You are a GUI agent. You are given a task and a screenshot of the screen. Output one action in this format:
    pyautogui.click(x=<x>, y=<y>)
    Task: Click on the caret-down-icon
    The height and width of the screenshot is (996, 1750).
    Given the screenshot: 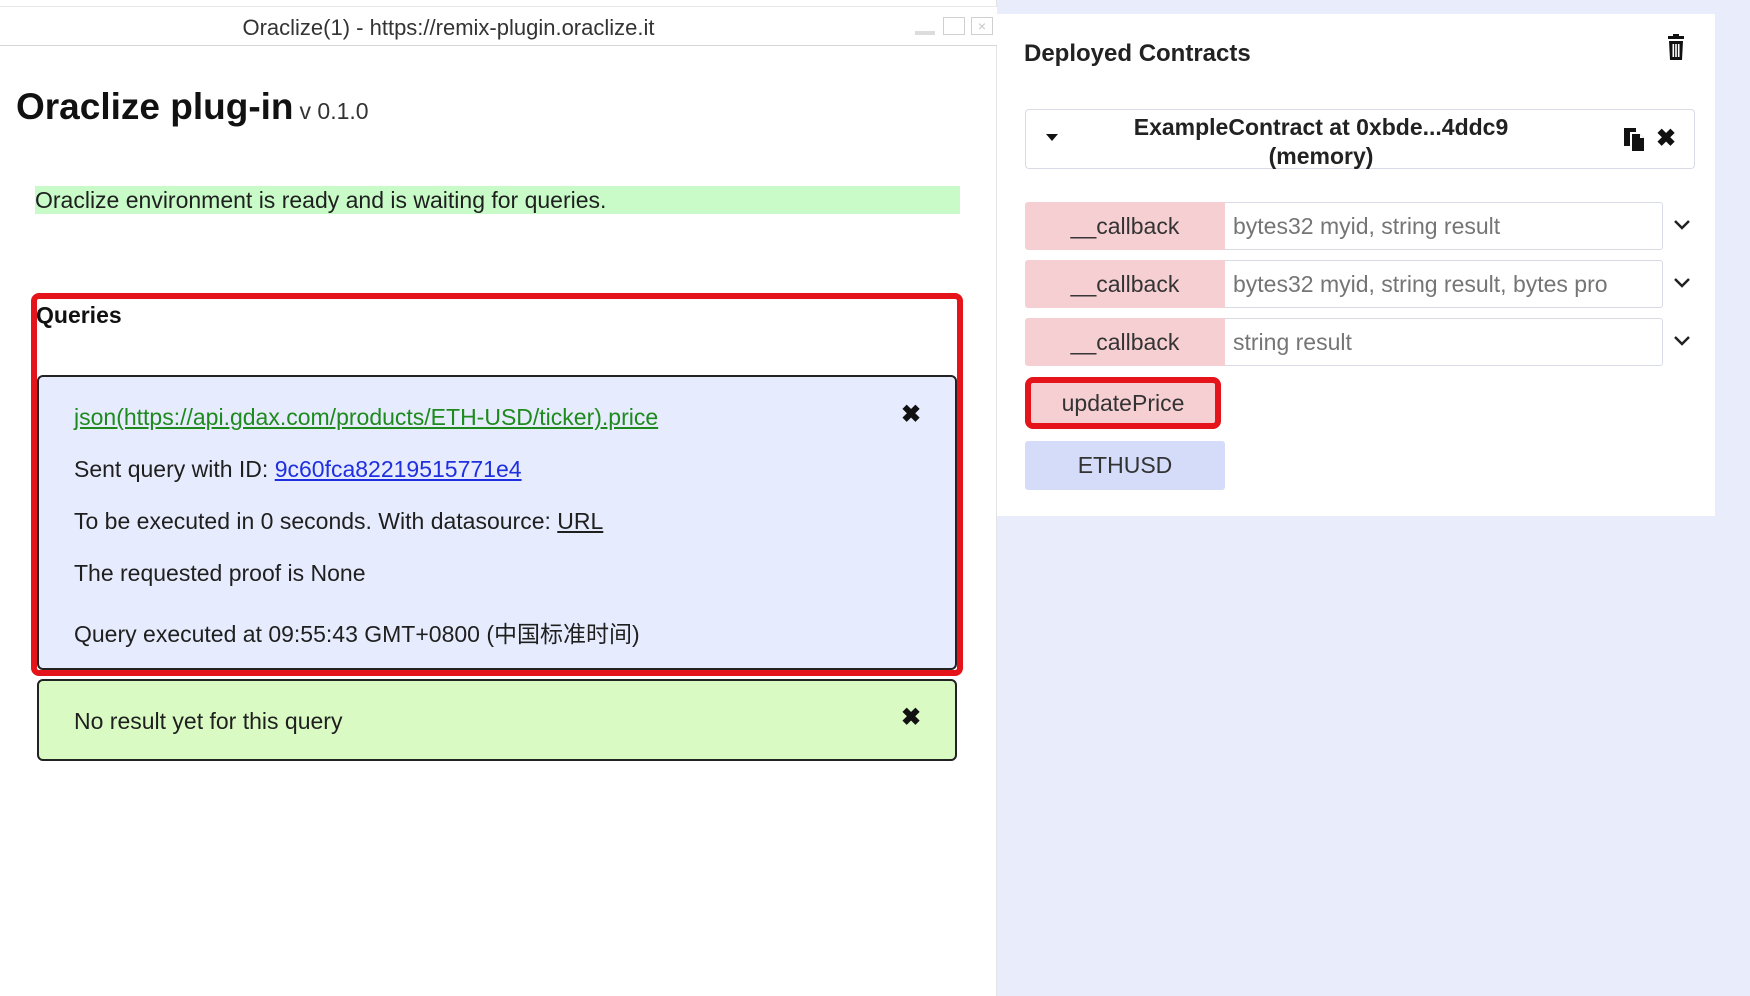 What is the action you would take?
    pyautogui.click(x=1052, y=137)
    